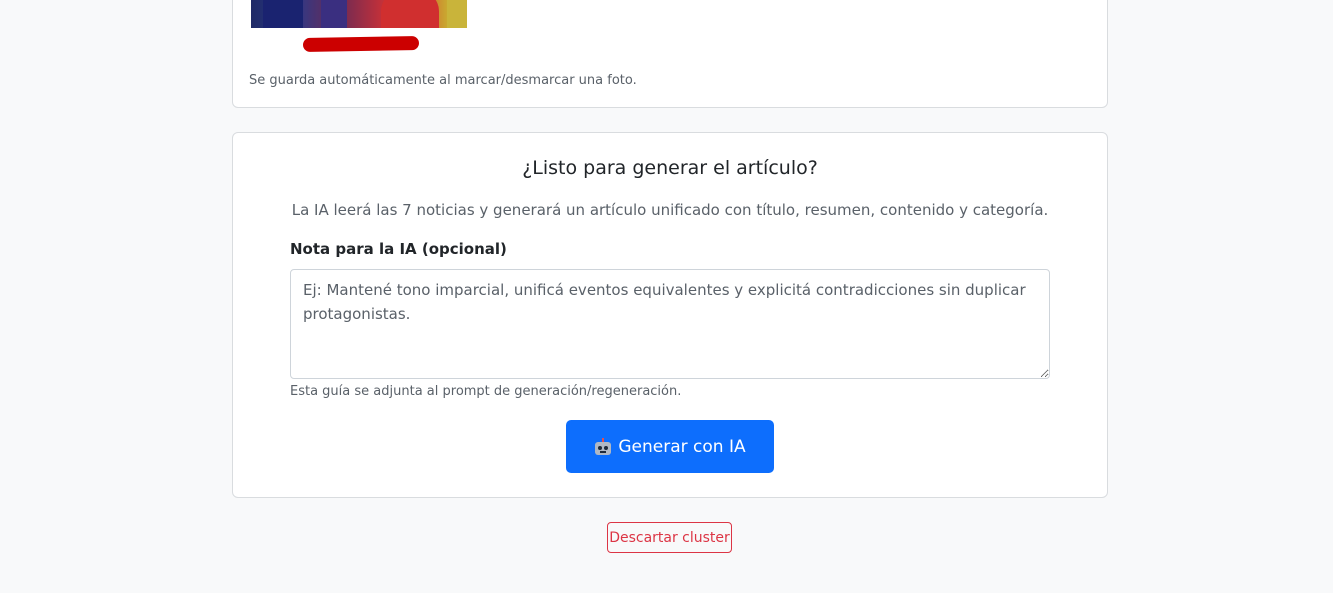  What do you see at coordinates (398, 249) in the screenshot?
I see `ai-note-label: Nota para la IA (opcional)` at bounding box center [398, 249].